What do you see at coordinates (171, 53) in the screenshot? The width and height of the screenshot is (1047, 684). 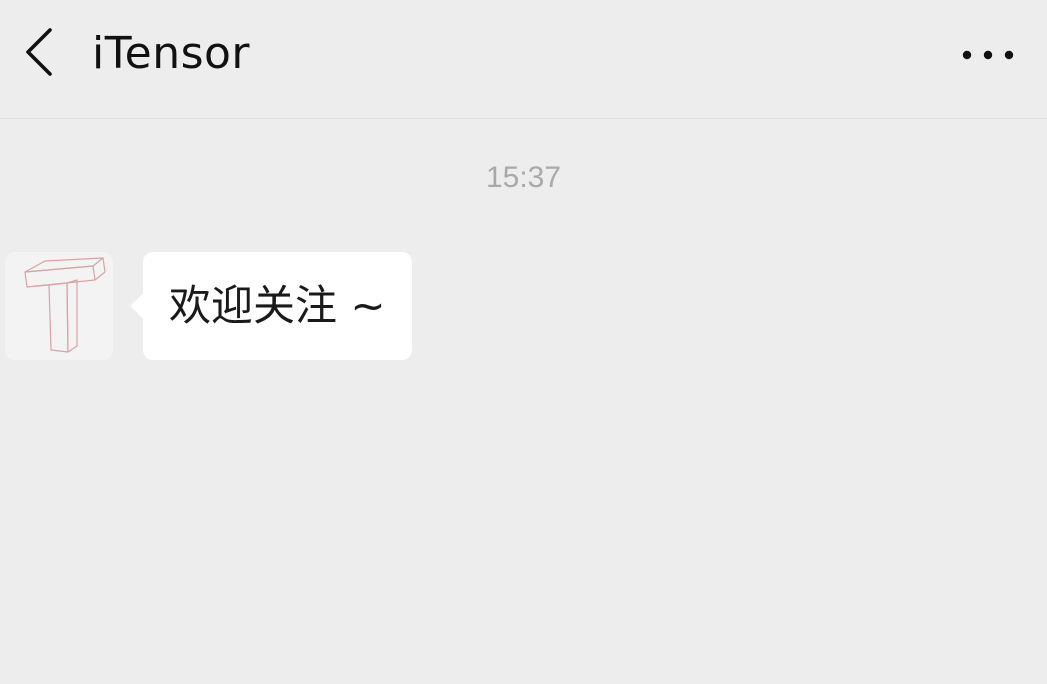 I see `chat-title: iTensor` at bounding box center [171, 53].